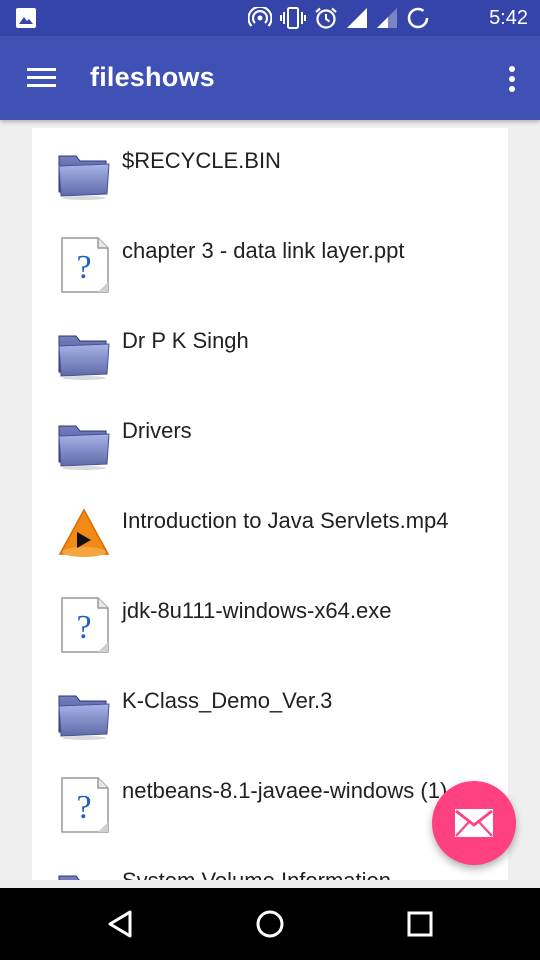 This screenshot has height=960, width=540. Describe the element at coordinates (285, 520) in the screenshot. I see `file-name: Introduction to Java Servlets.mp4` at that location.